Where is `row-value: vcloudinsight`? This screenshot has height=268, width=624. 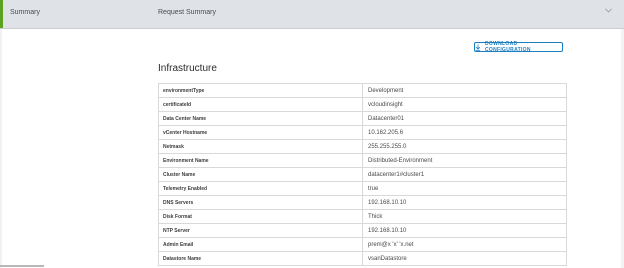
row-value: vcloudinsight is located at coordinates (385, 104).